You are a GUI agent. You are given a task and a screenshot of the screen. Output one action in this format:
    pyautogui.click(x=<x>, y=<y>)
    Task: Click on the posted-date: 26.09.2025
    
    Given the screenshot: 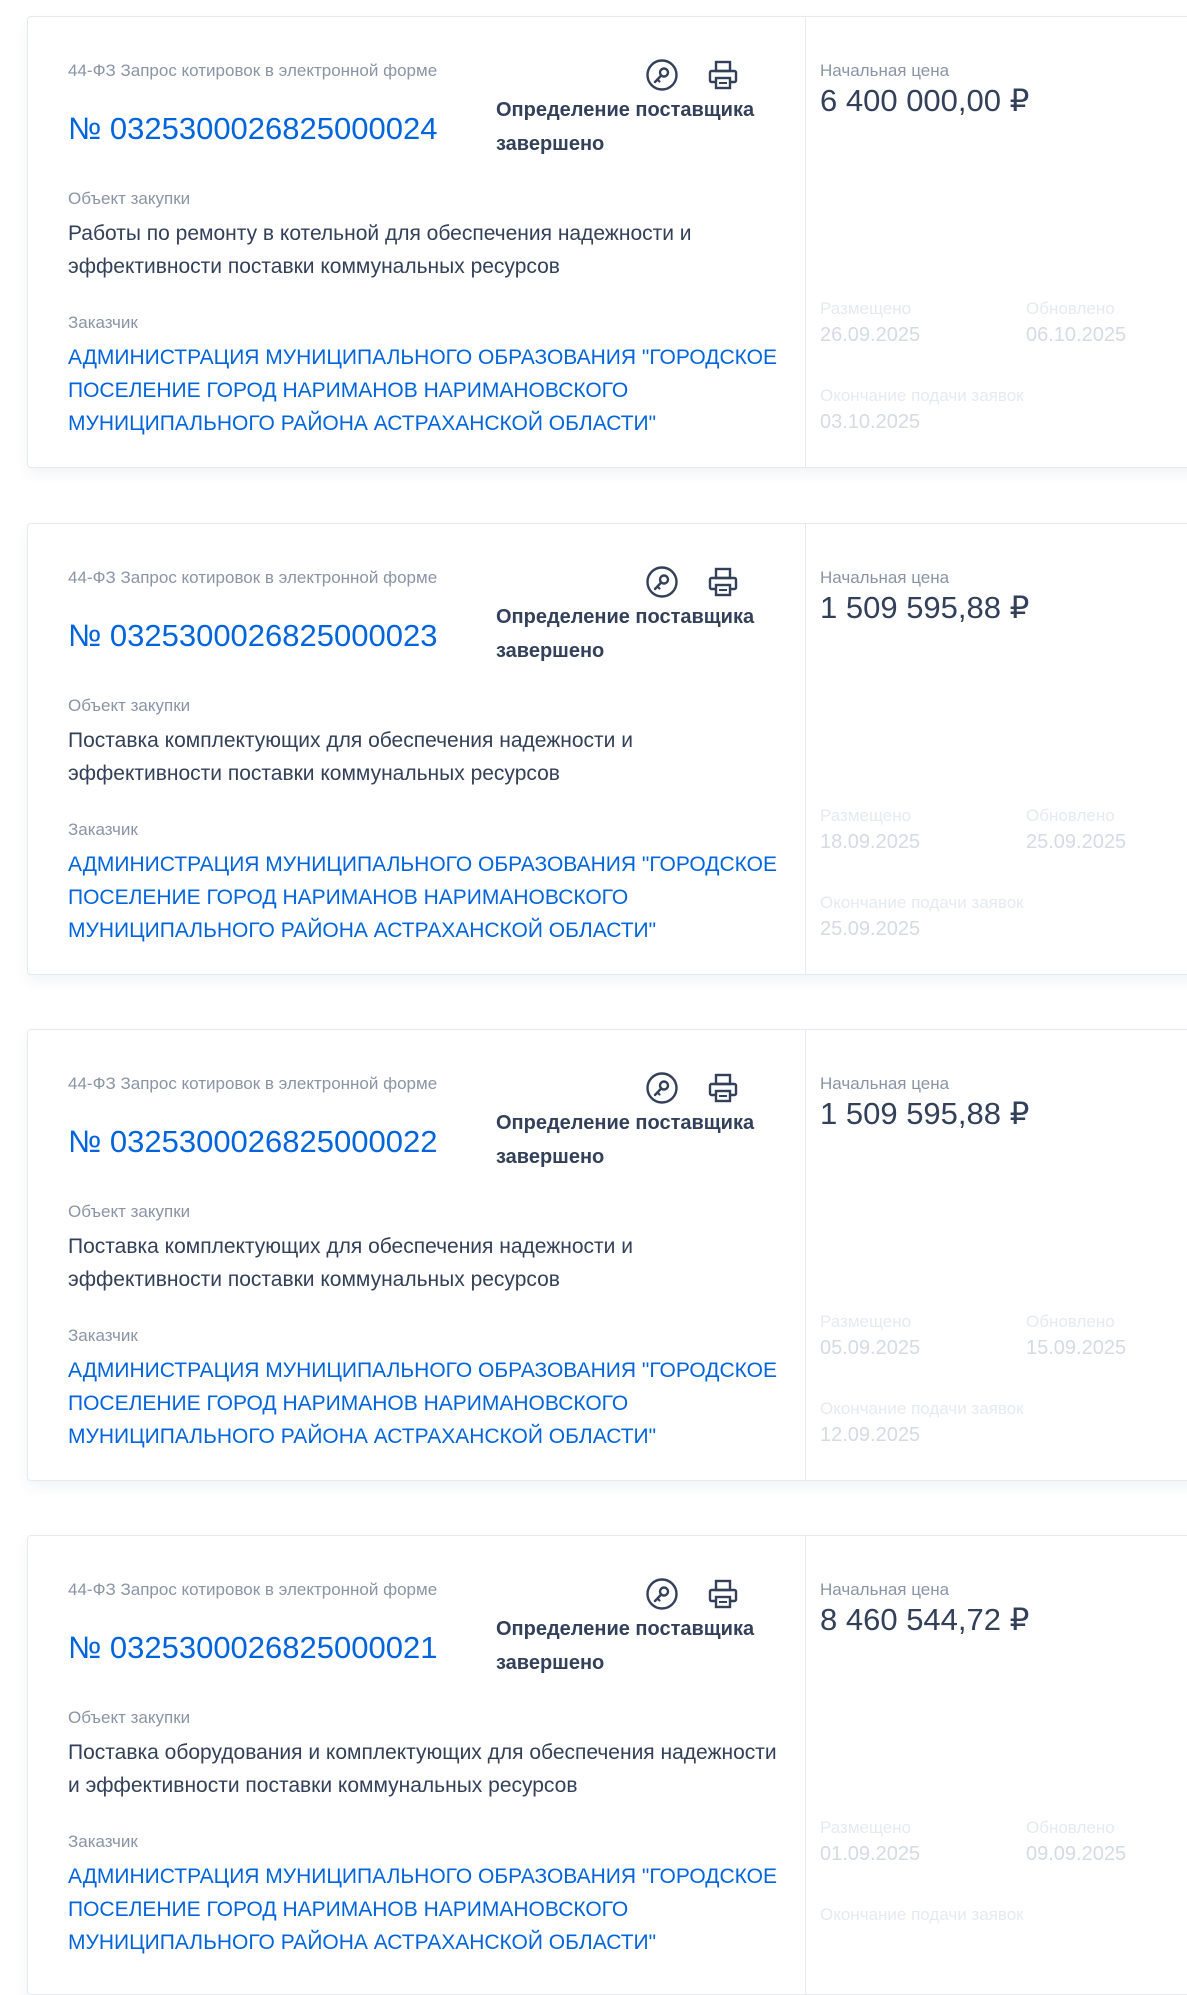 What is the action you would take?
    pyautogui.click(x=870, y=335)
    